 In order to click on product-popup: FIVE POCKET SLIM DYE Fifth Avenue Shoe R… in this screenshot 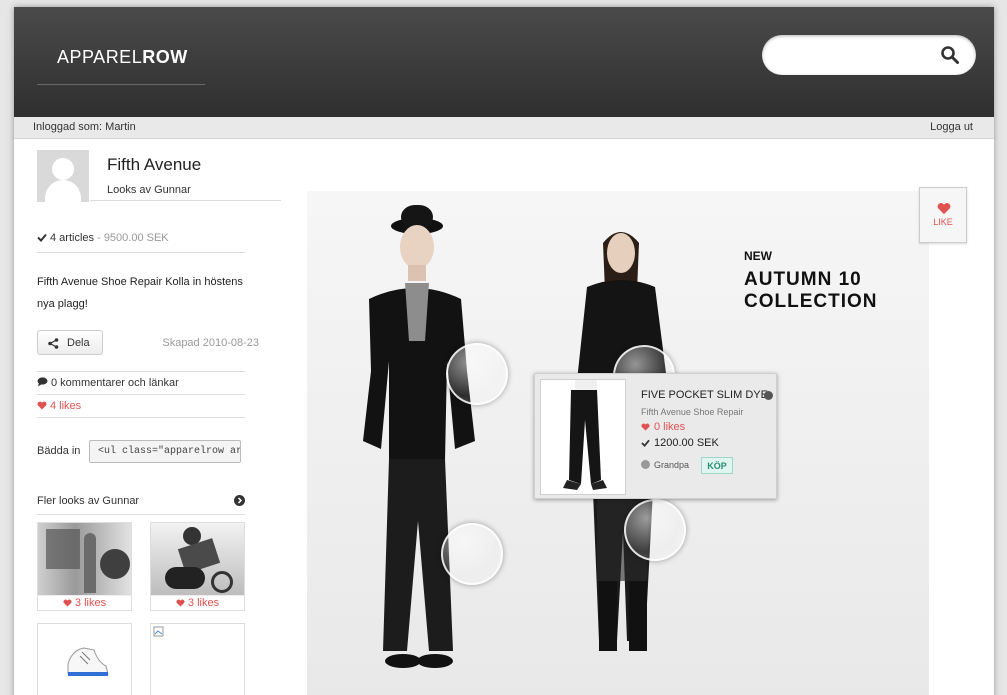, I will do `click(655, 436)`.